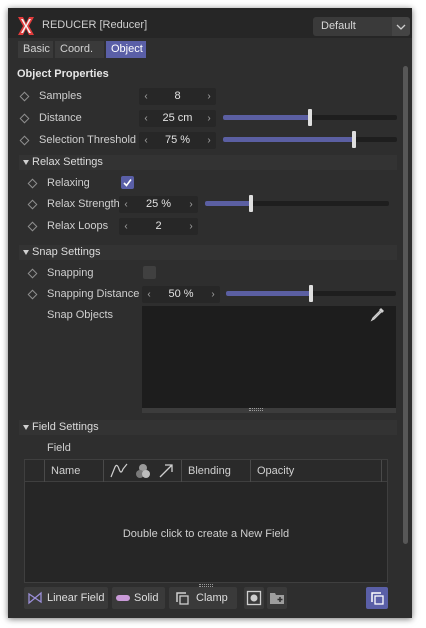  I want to click on resize-handle, so click(269, 410).